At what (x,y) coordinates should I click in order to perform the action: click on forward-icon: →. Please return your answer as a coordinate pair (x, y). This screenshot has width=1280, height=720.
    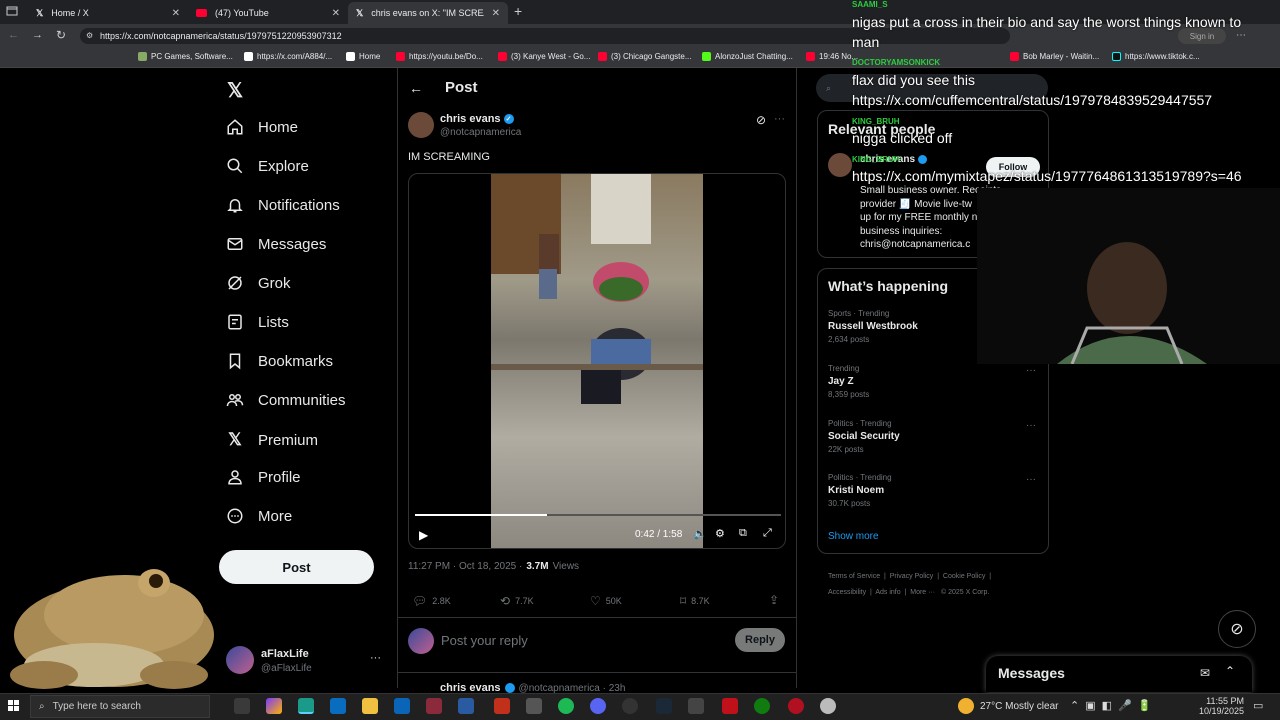
    Looking at the image, I should click on (37, 35).